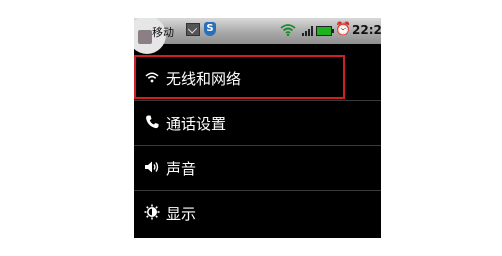 The height and width of the screenshot is (256, 502). Describe the element at coordinates (196, 124) in the screenshot. I see `settings-item-label: 通话设置` at that location.